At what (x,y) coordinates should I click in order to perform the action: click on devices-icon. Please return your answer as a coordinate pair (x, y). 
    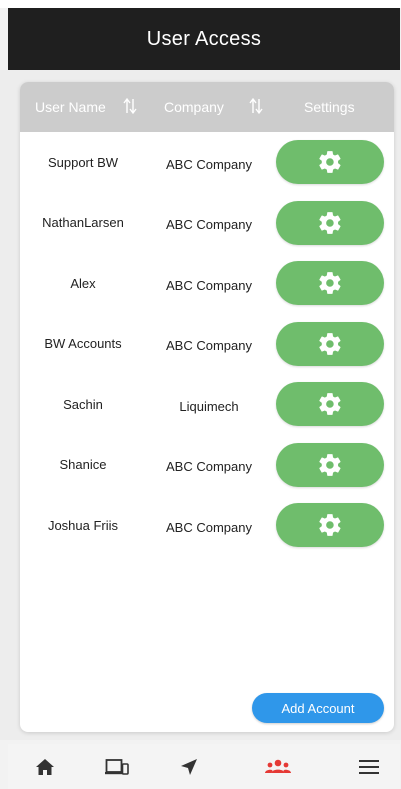
    Looking at the image, I should click on (117, 767).